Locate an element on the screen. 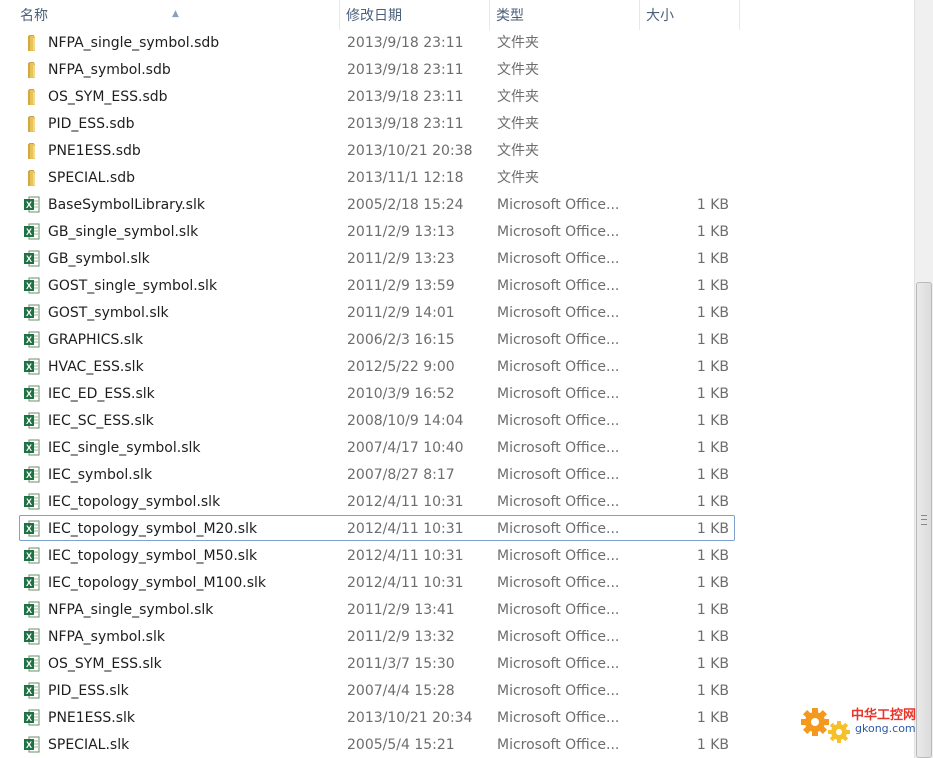  vertical-scrollbar is located at coordinates (923, 379).